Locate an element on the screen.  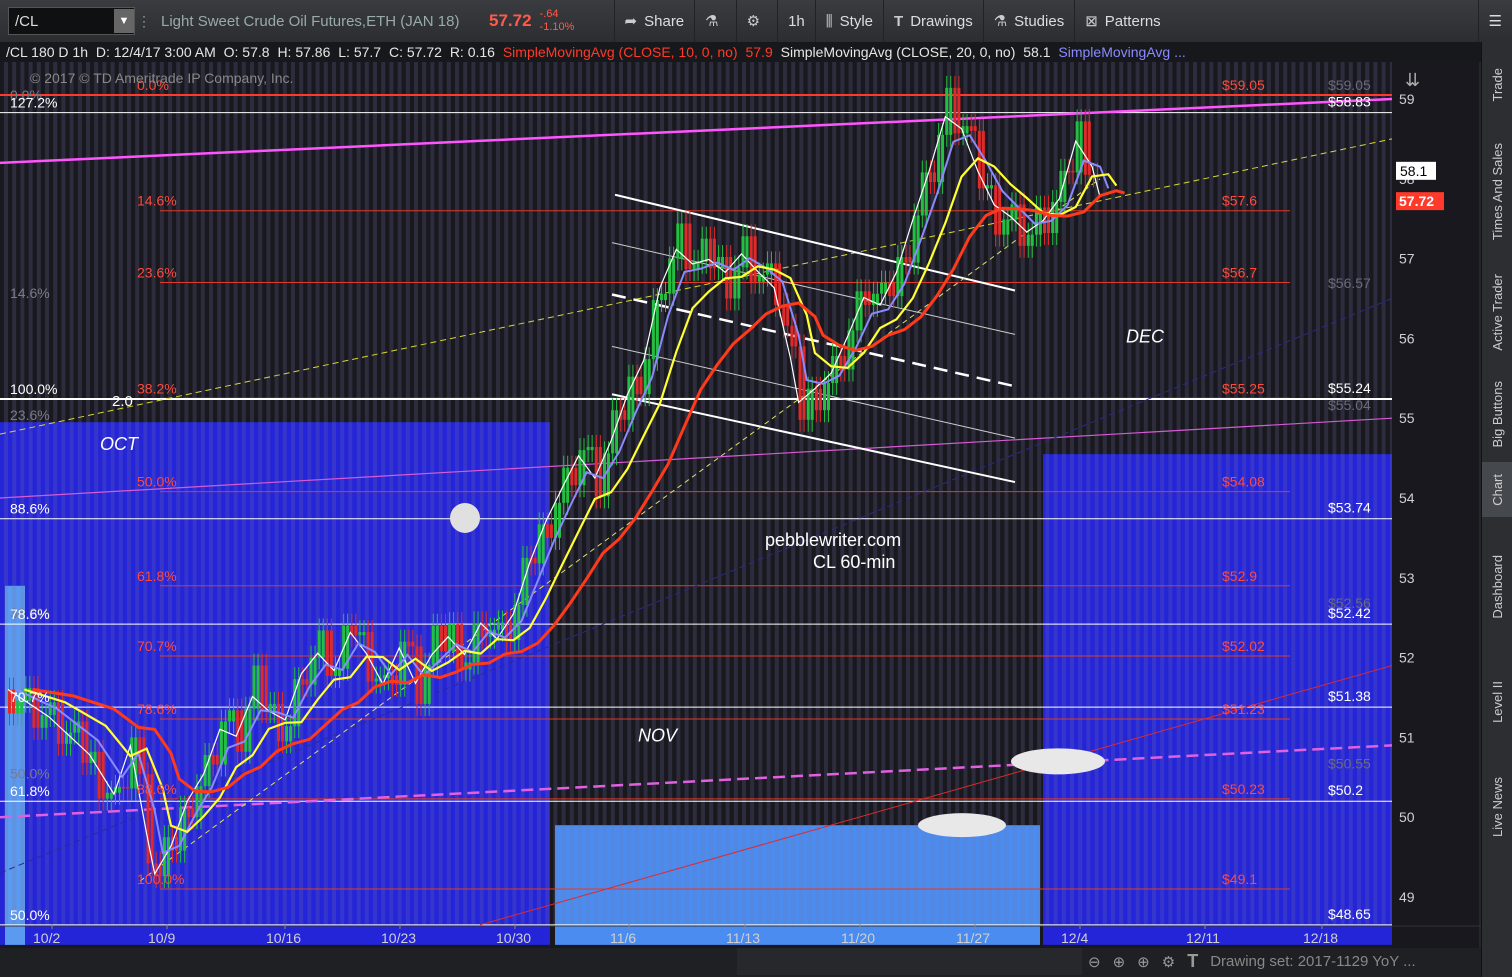
price-tick-label: 51 is located at coordinates (1407, 737).